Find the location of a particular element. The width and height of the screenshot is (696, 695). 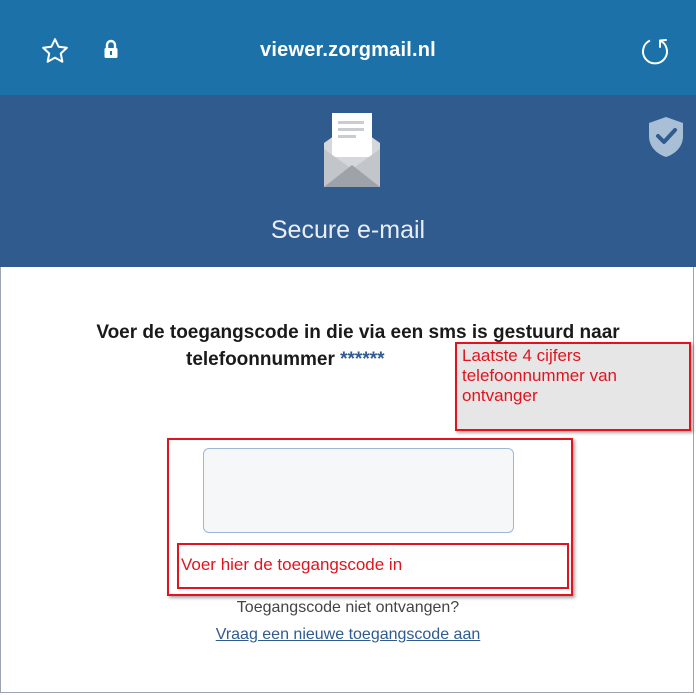

phone-label: telefoonnummer is located at coordinates (260, 359).